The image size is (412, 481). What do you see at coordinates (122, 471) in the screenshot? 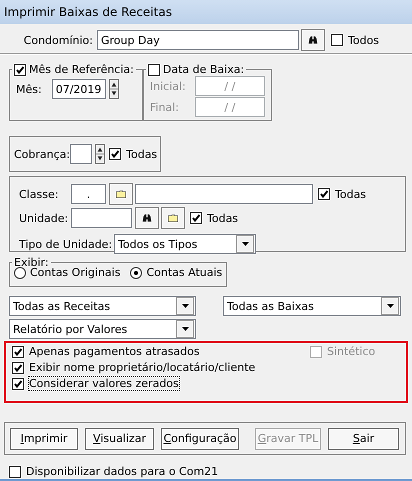
I see `checkbox-label: Disponibilizar dados para o Com21` at bounding box center [122, 471].